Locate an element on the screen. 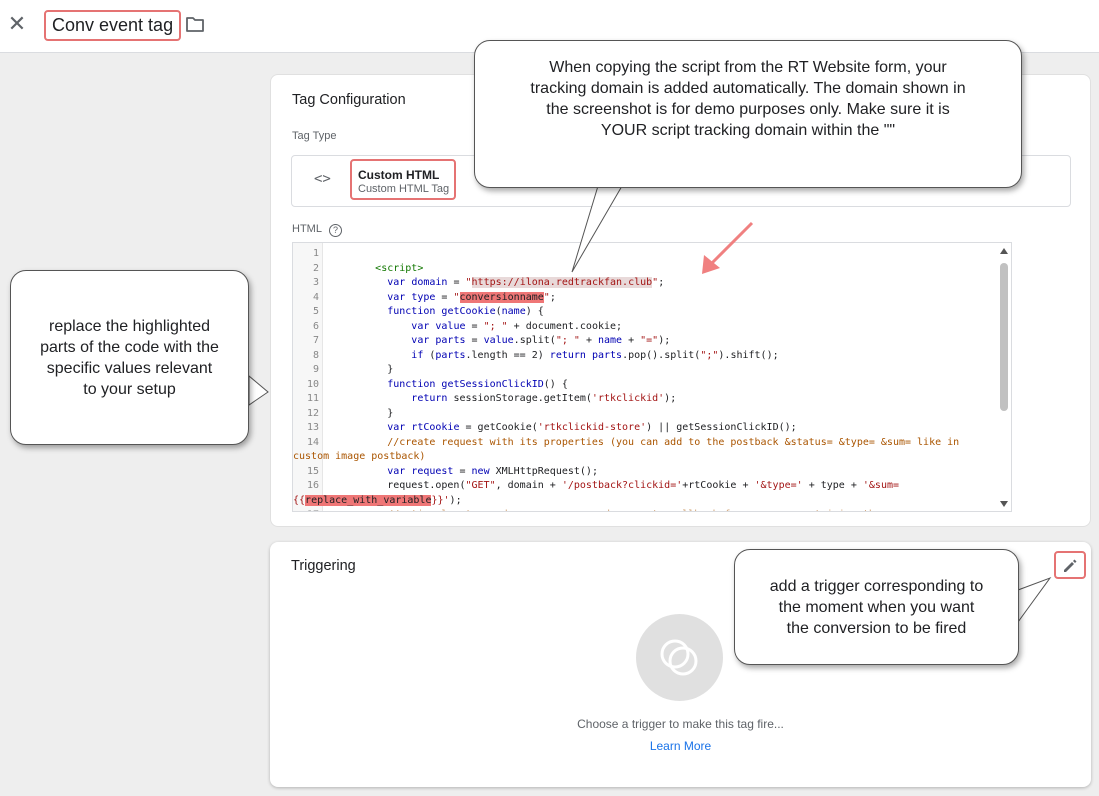 The image size is (1099, 796). callout-line: parts of the code with the is located at coordinates (129, 347).